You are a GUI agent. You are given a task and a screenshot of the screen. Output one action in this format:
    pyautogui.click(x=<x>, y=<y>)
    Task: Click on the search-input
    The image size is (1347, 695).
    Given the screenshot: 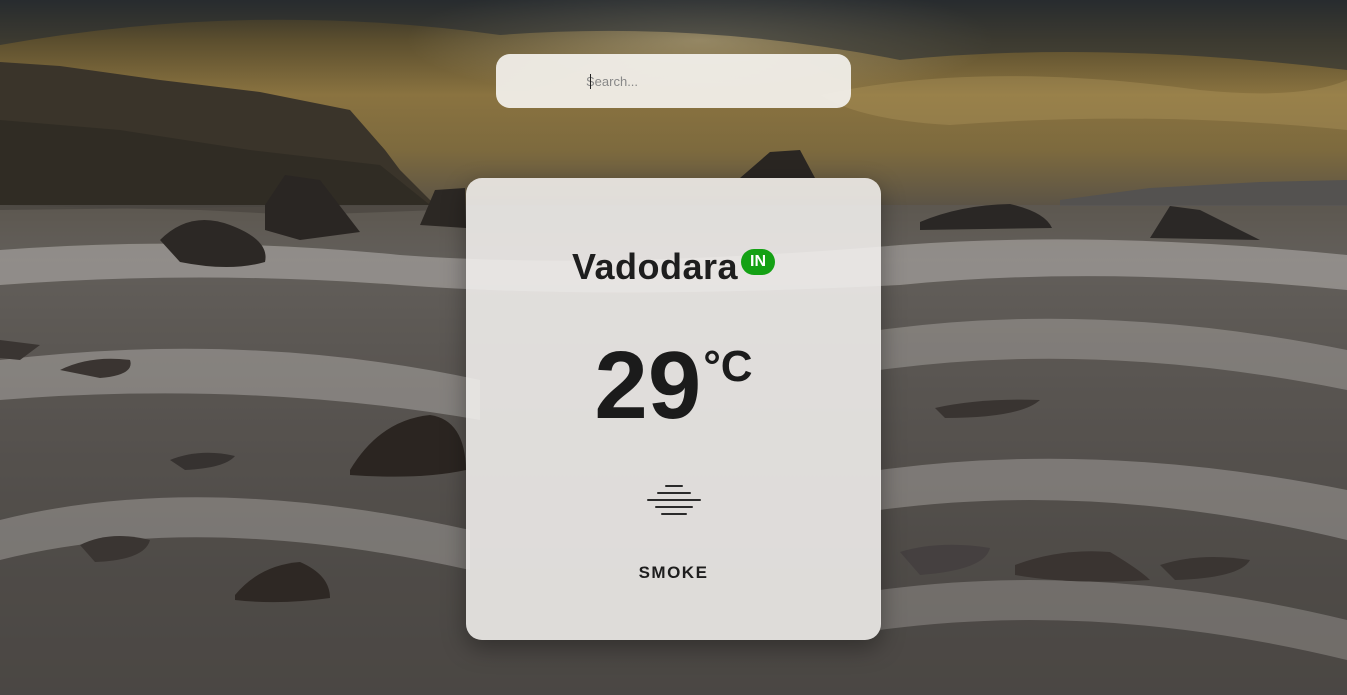 What is the action you would take?
    pyautogui.click(x=706, y=81)
    